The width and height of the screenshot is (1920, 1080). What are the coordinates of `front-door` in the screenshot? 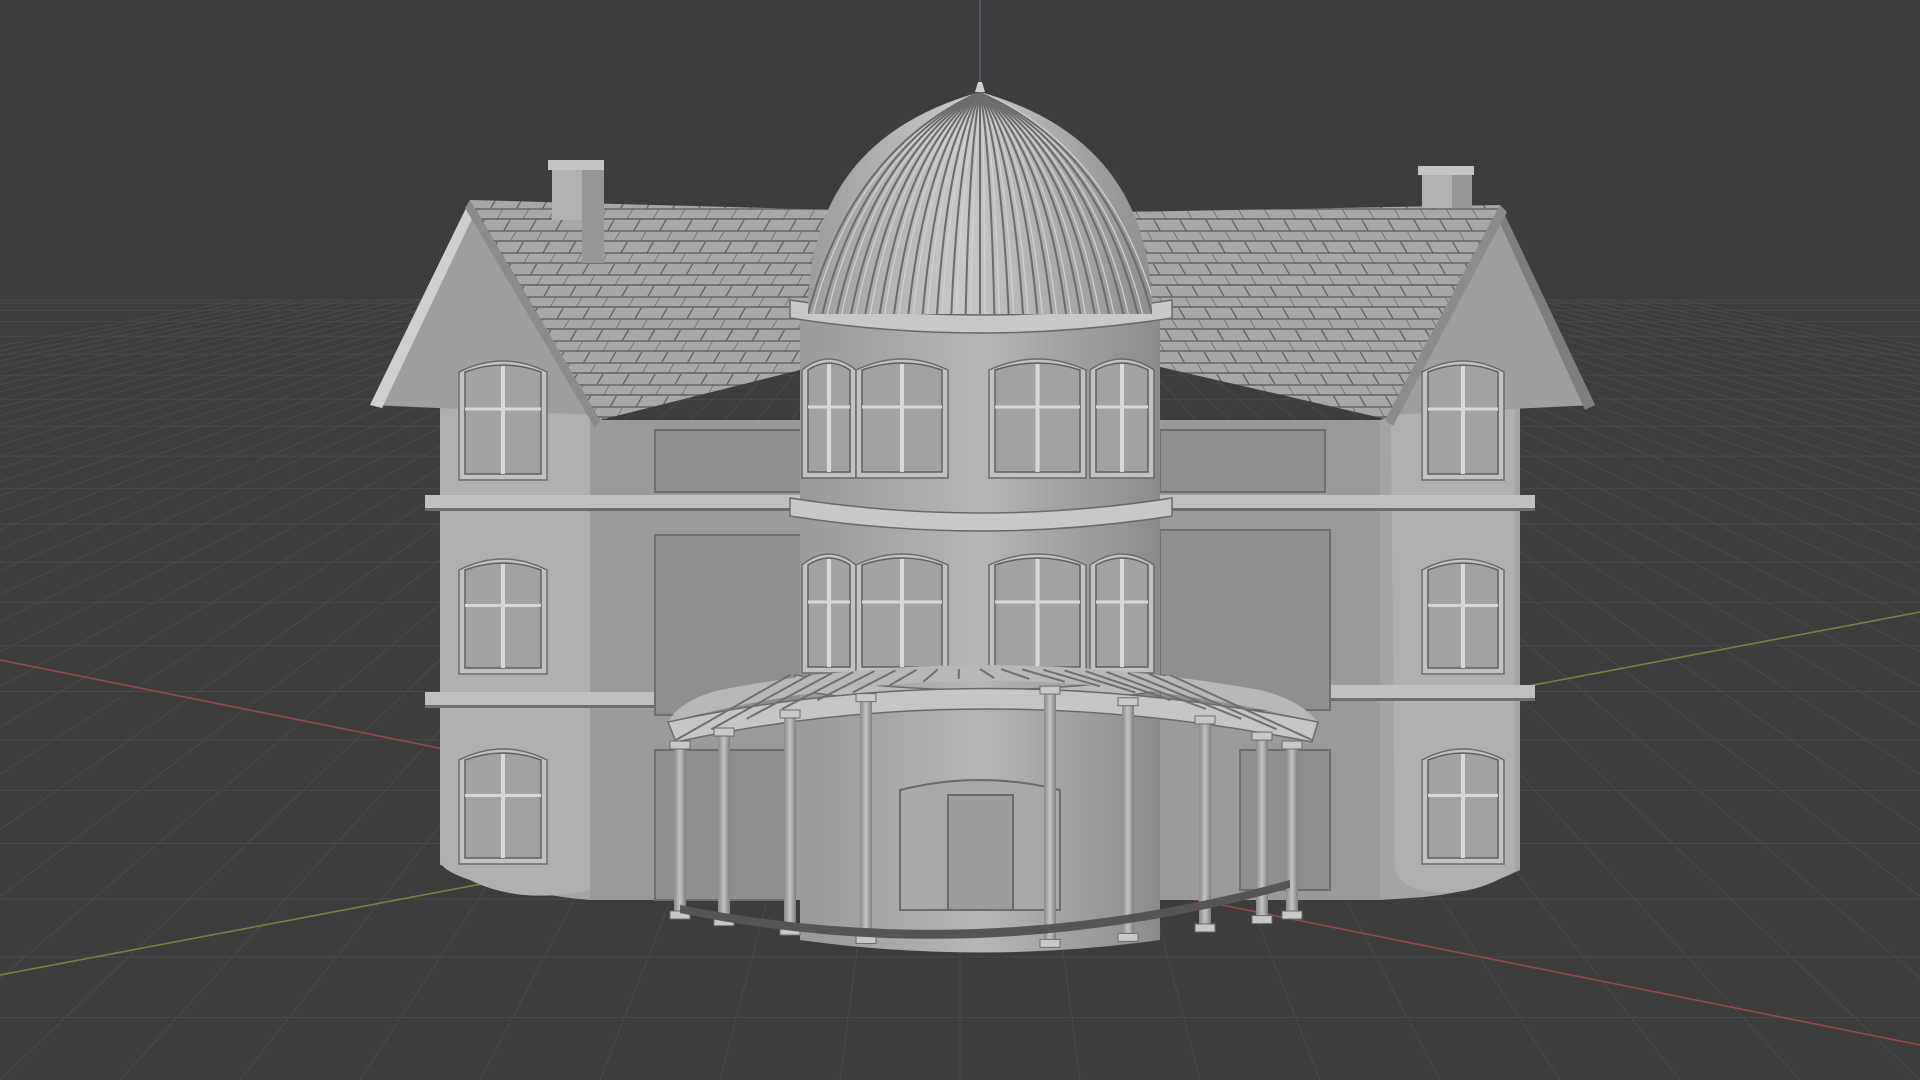 It's located at (980, 845).